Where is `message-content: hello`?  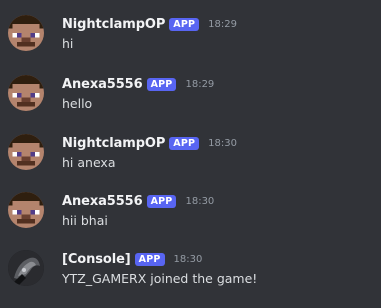
message-content: hello is located at coordinates (77, 103).